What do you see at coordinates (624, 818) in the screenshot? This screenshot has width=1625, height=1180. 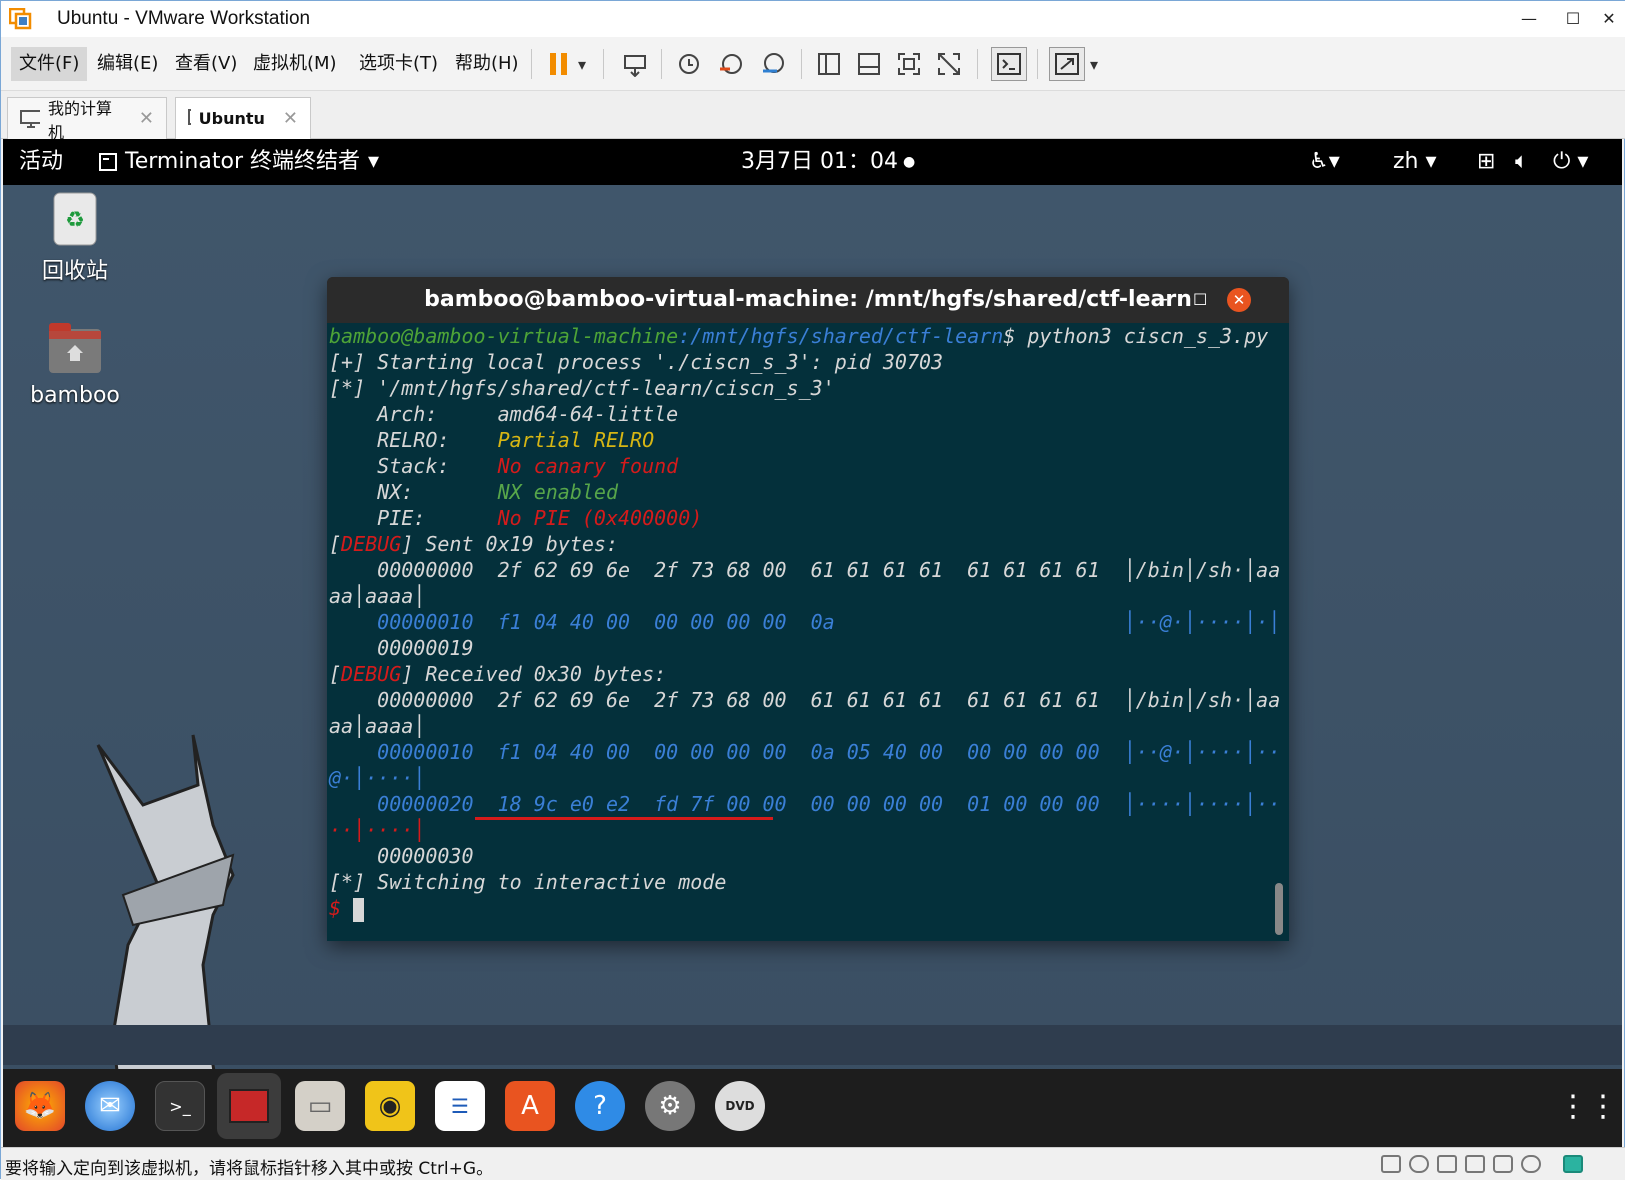 I see `red-underline` at bounding box center [624, 818].